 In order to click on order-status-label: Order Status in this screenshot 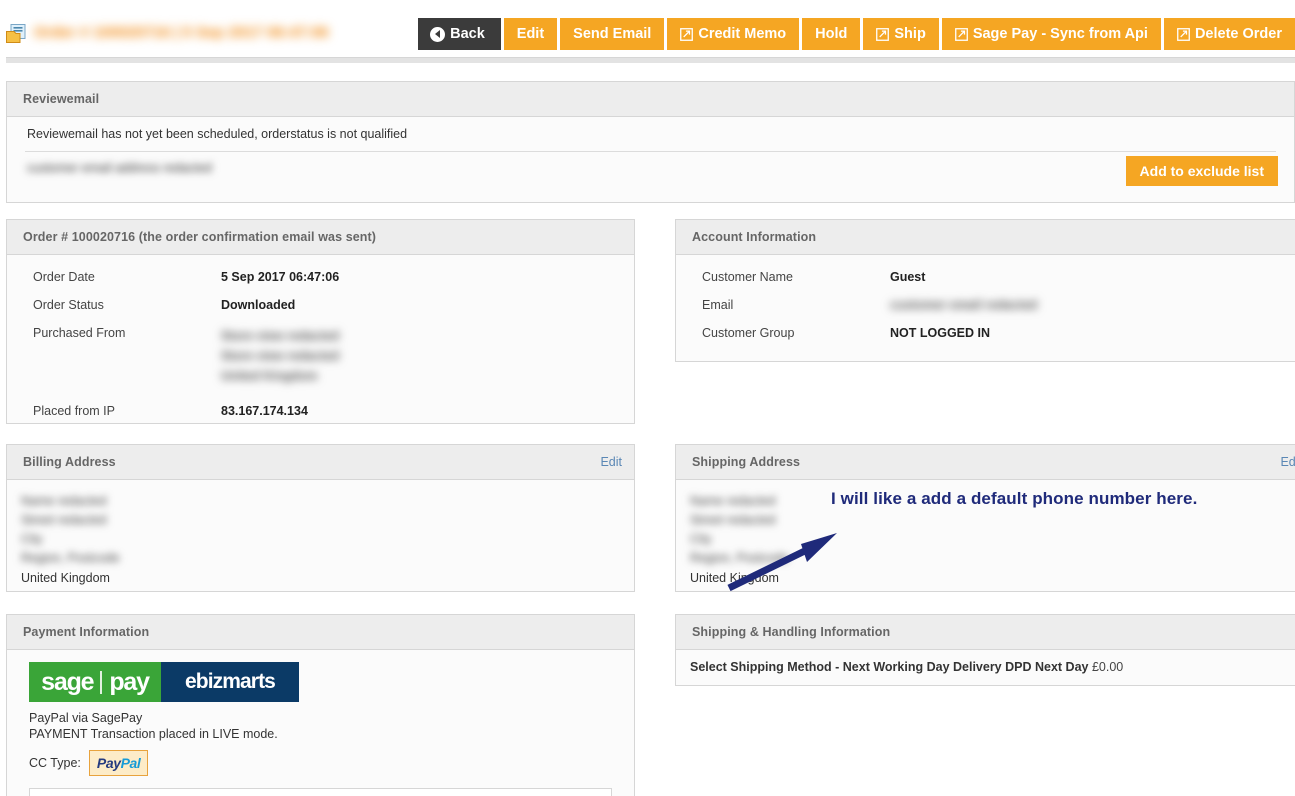, I will do `click(68, 305)`.